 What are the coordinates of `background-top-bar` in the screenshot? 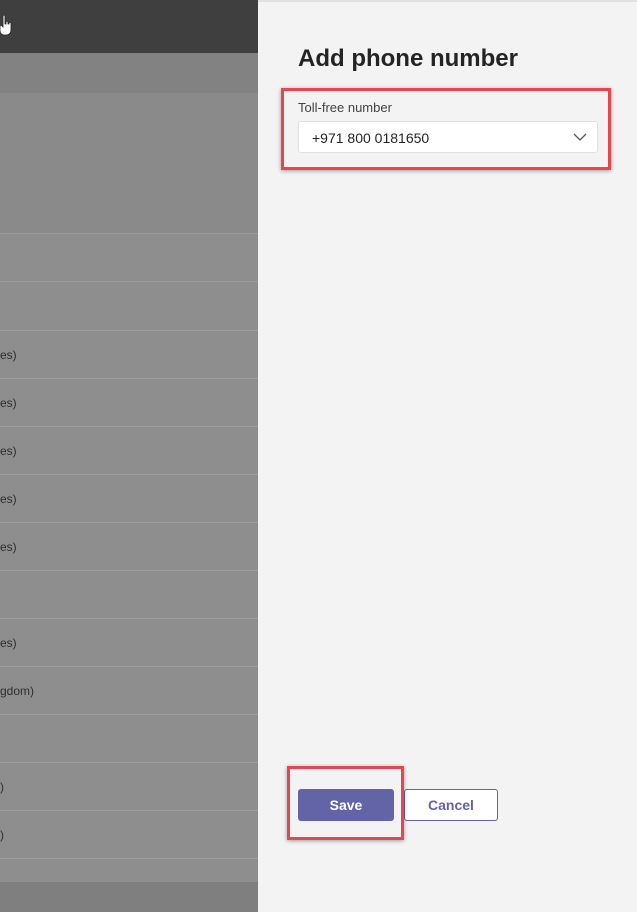 It's located at (129, 26).